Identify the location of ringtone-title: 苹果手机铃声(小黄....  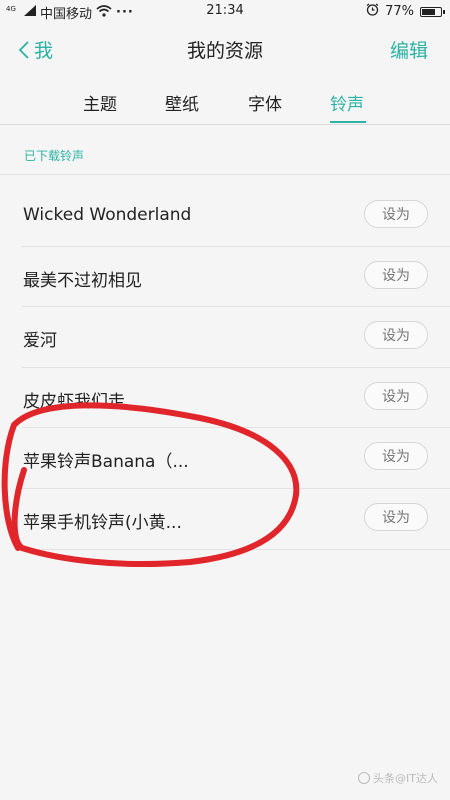
(102, 522).